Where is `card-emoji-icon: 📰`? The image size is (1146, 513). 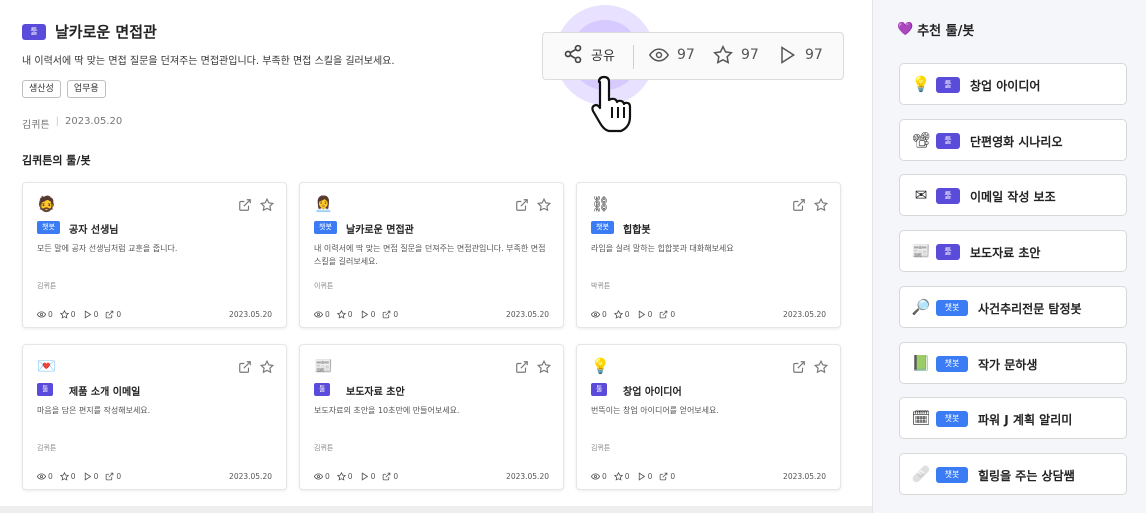 card-emoji-icon: 📰 is located at coordinates (323, 366).